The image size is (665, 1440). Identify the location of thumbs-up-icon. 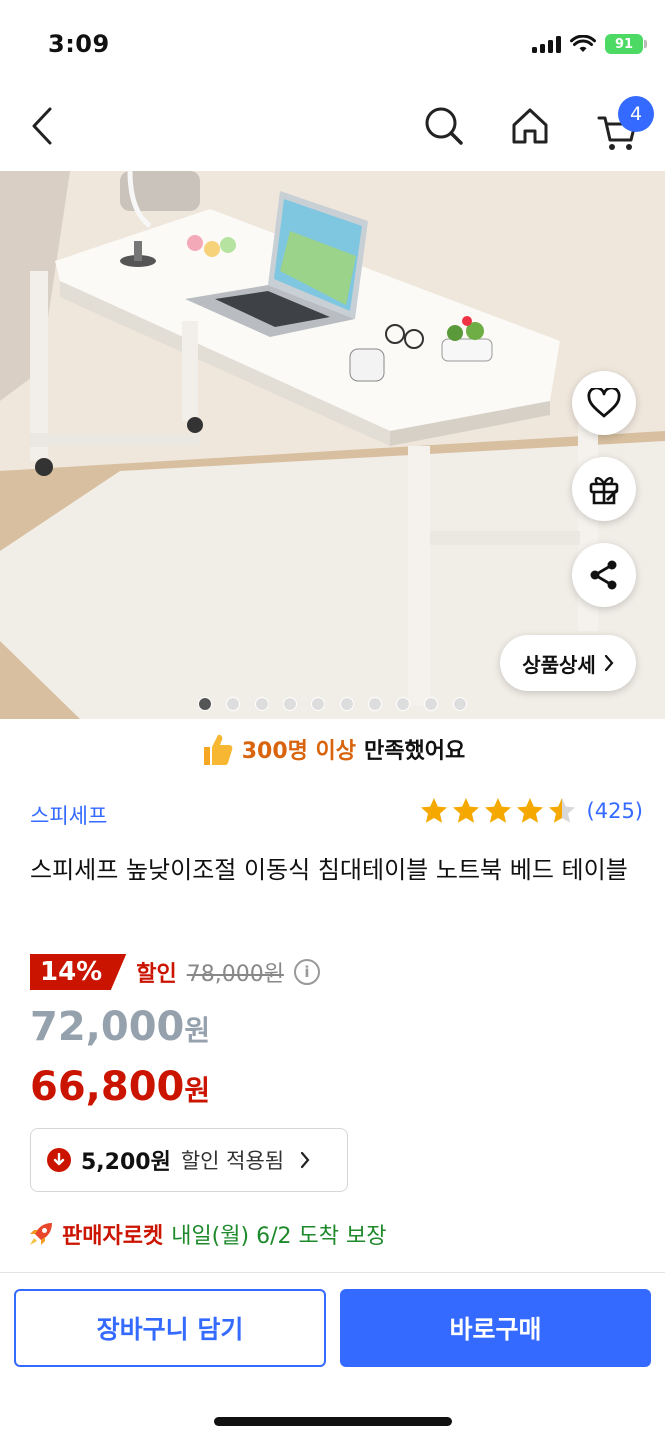
(218, 749).